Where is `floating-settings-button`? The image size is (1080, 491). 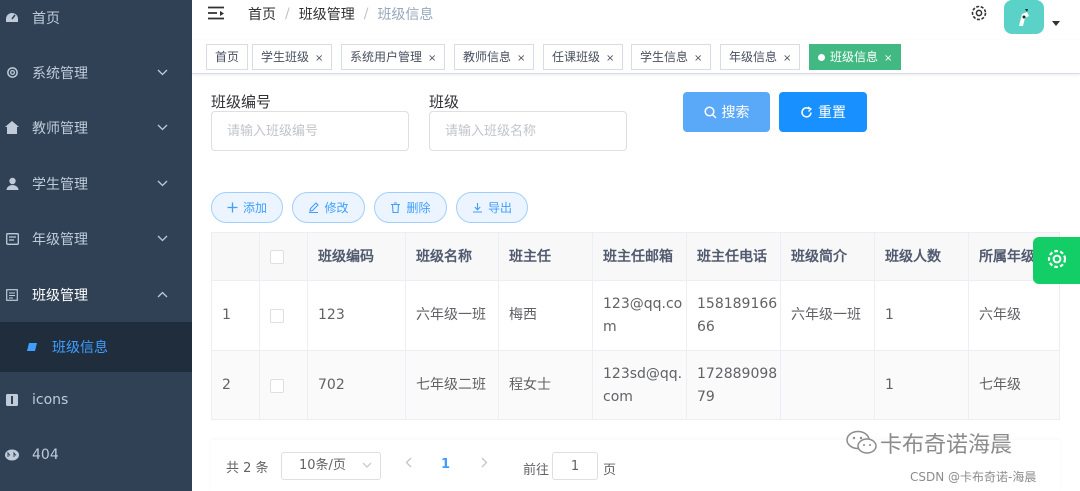
floating-settings-button is located at coordinates (1056, 260).